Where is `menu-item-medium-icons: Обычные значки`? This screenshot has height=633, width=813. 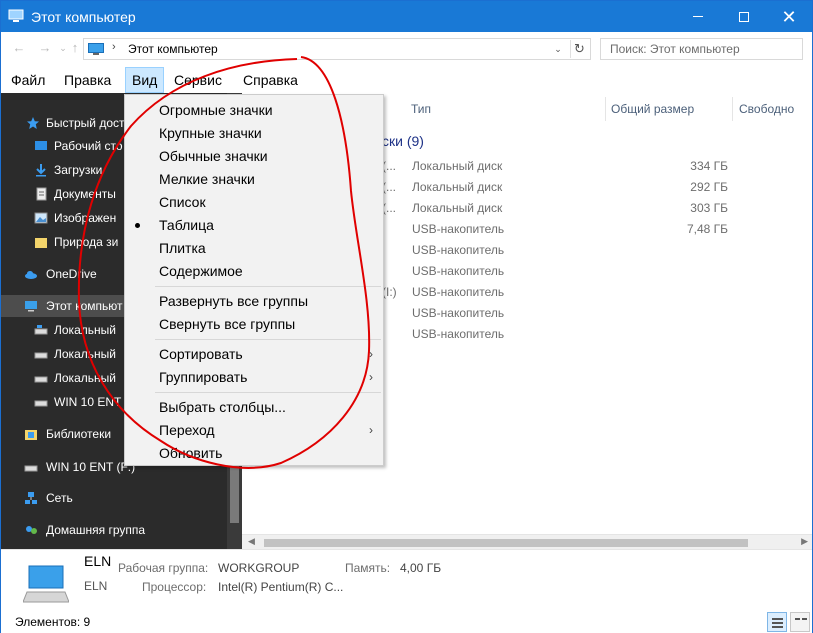 menu-item-medium-icons: Обычные значки is located at coordinates (254, 156).